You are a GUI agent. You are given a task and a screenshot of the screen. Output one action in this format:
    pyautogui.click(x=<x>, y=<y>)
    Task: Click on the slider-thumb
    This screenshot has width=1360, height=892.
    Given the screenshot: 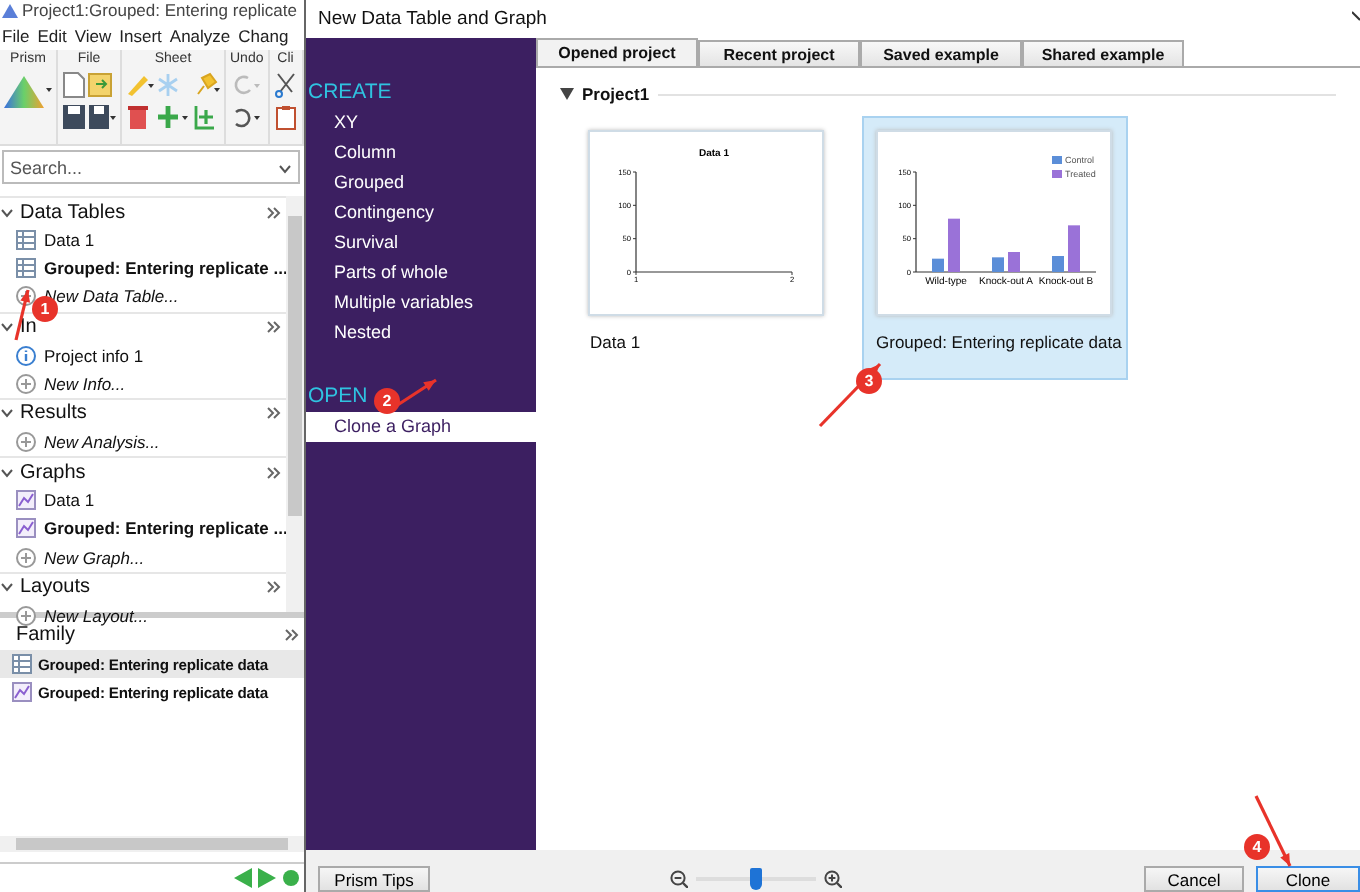 What is the action you would take?
    pyautogui.click(x=756, y=879)
    